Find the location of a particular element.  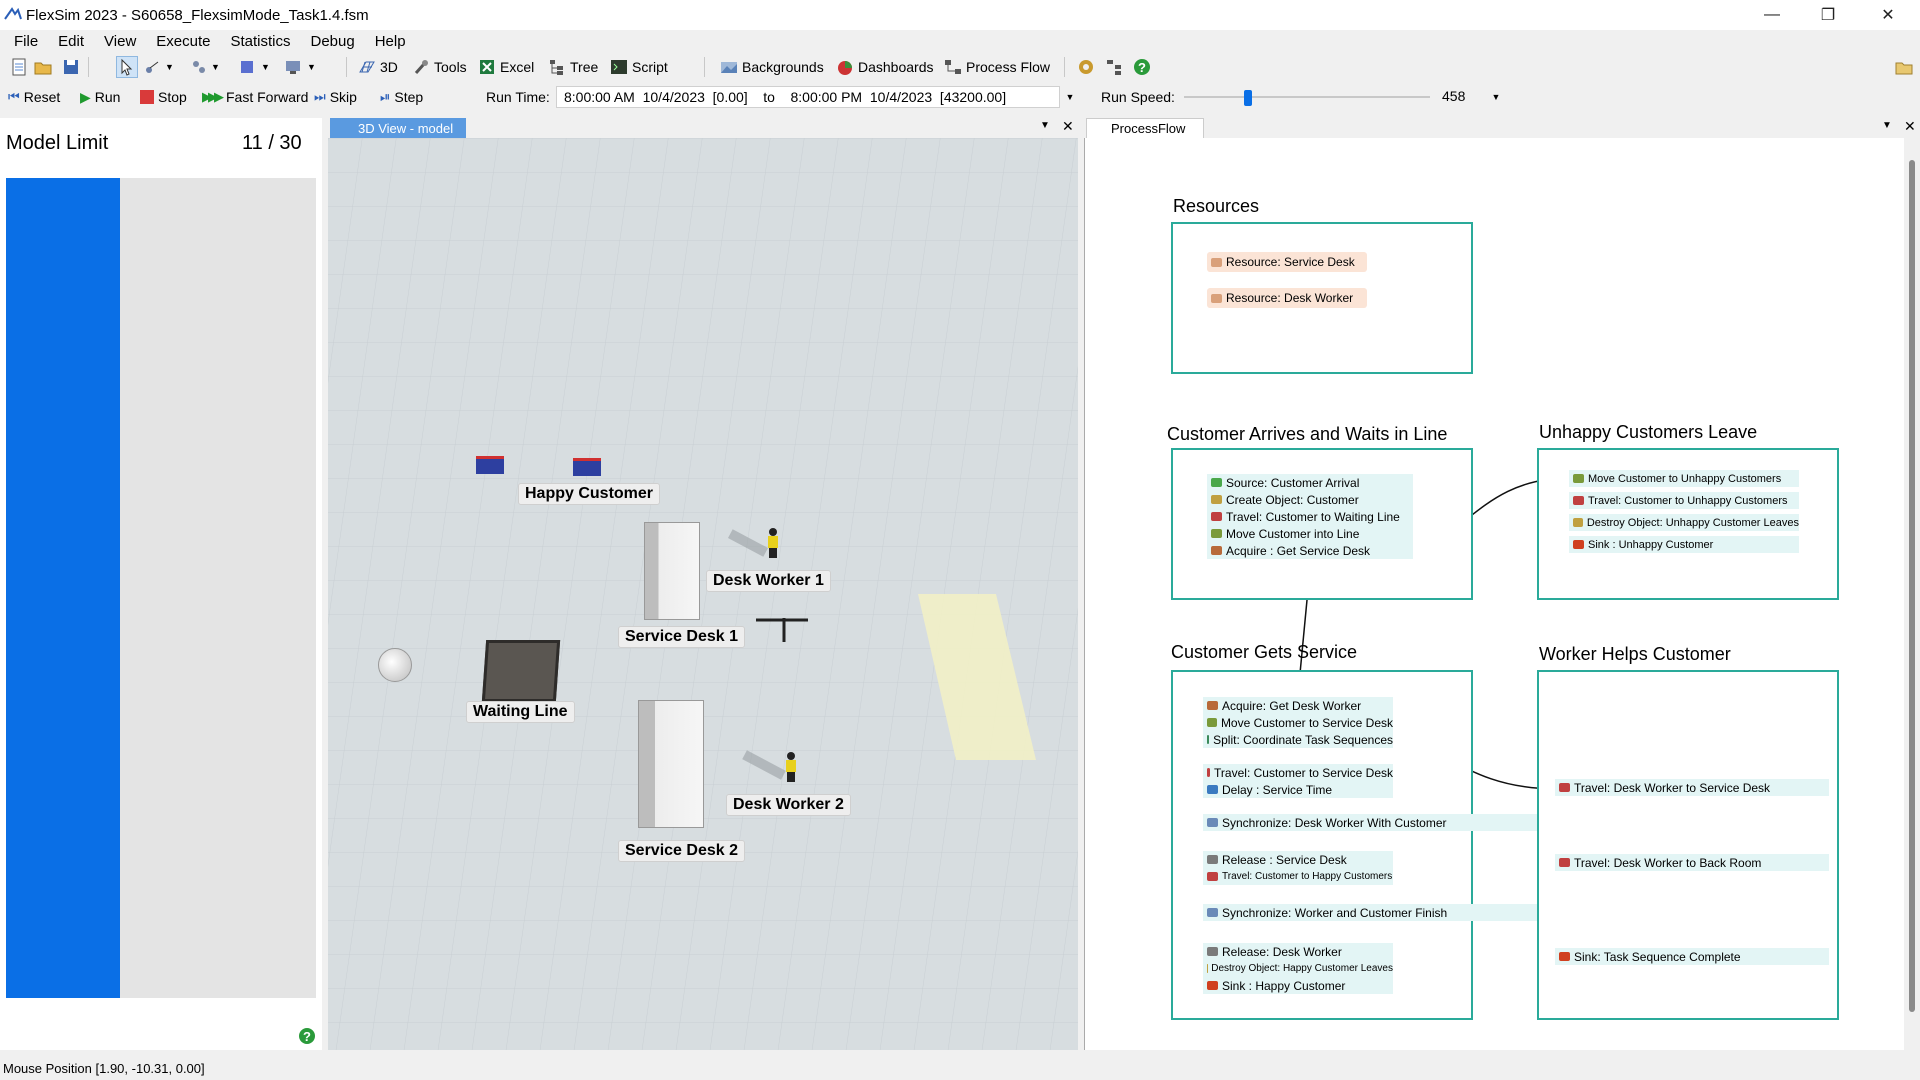

backgrounds-button: Backgrounds is located at coordinates (772, 67).